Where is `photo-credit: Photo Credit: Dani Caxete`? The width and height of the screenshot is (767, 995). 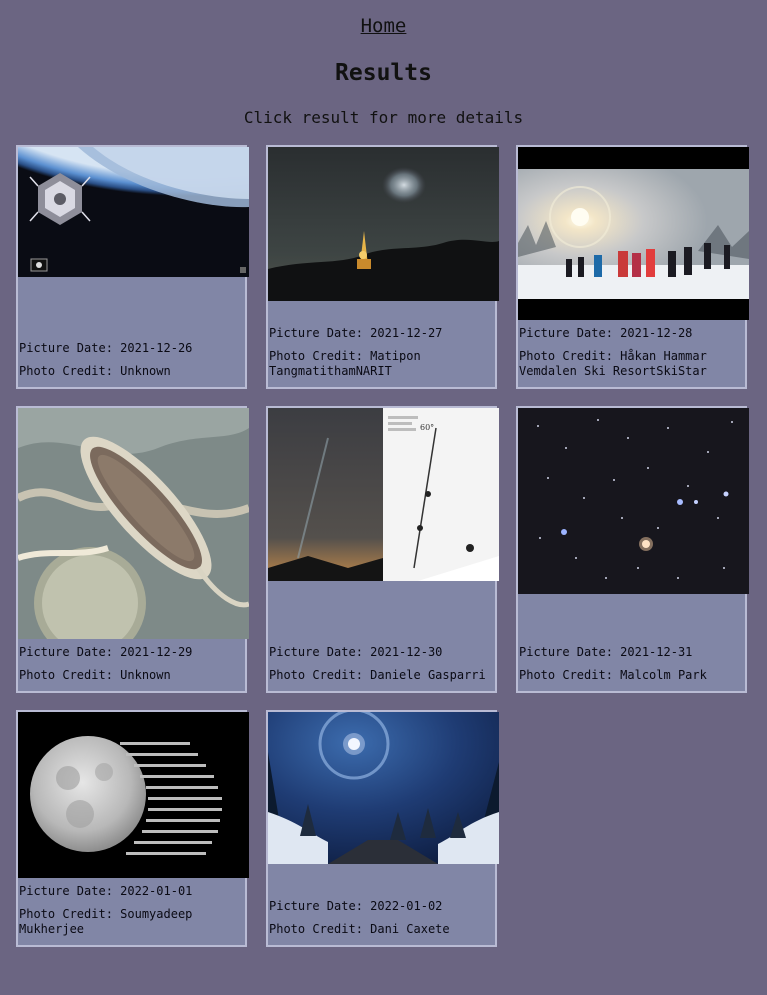
photo-credit: Photo Credit: Dani Caxete is located at coordinates (359, 929).